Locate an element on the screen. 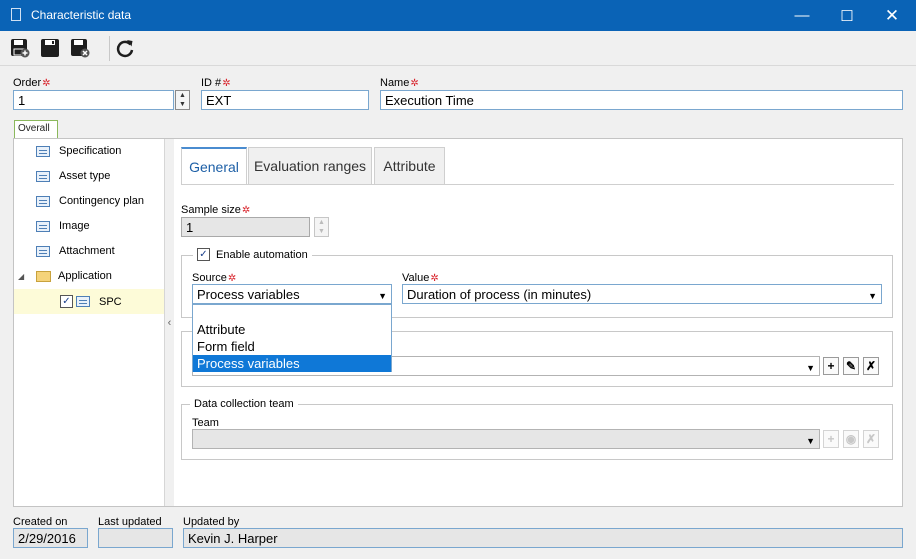 This screenshot has height=559, width=916. clear-team-icon: ✗ is located at coordinates (871, 439).